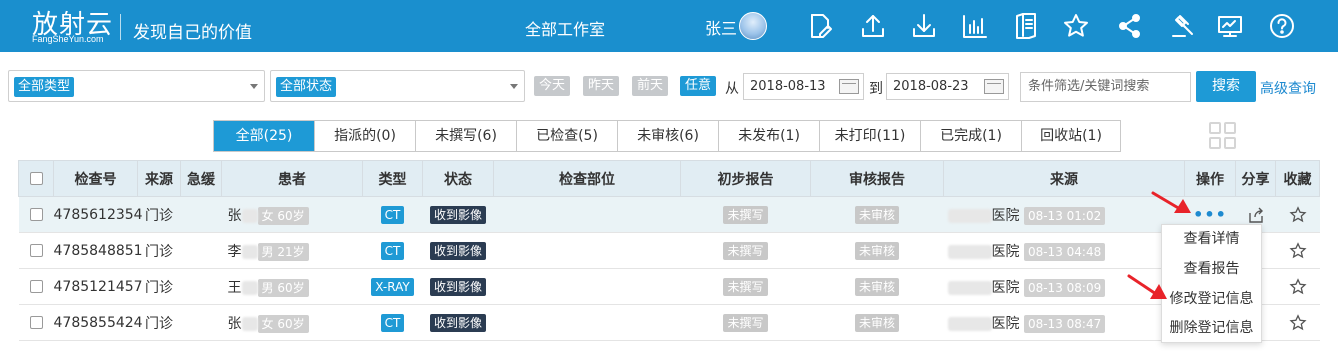 The width and height of the screenshot is (1338, 351). Describe the element at coordinates (650, 86) in the screenshot. I see `quick-date-day-before: 前天` at that location.